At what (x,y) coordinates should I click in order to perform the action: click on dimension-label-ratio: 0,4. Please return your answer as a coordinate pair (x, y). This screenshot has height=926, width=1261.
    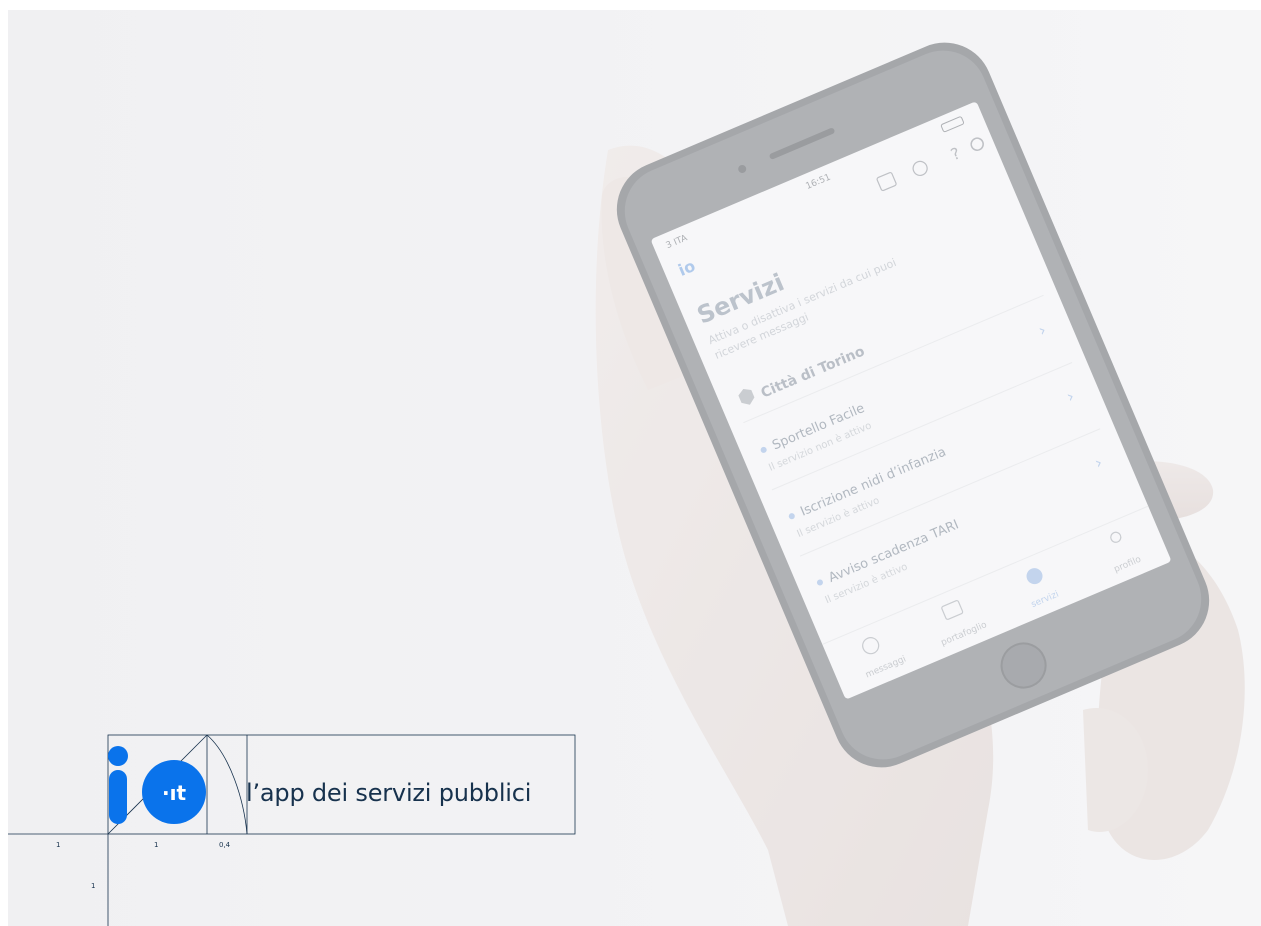
    Looking at the image, I should click on (225, 845).